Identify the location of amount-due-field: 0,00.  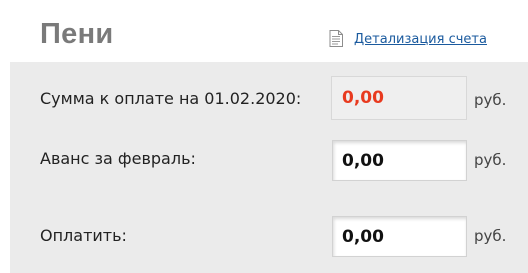
(399, 98).